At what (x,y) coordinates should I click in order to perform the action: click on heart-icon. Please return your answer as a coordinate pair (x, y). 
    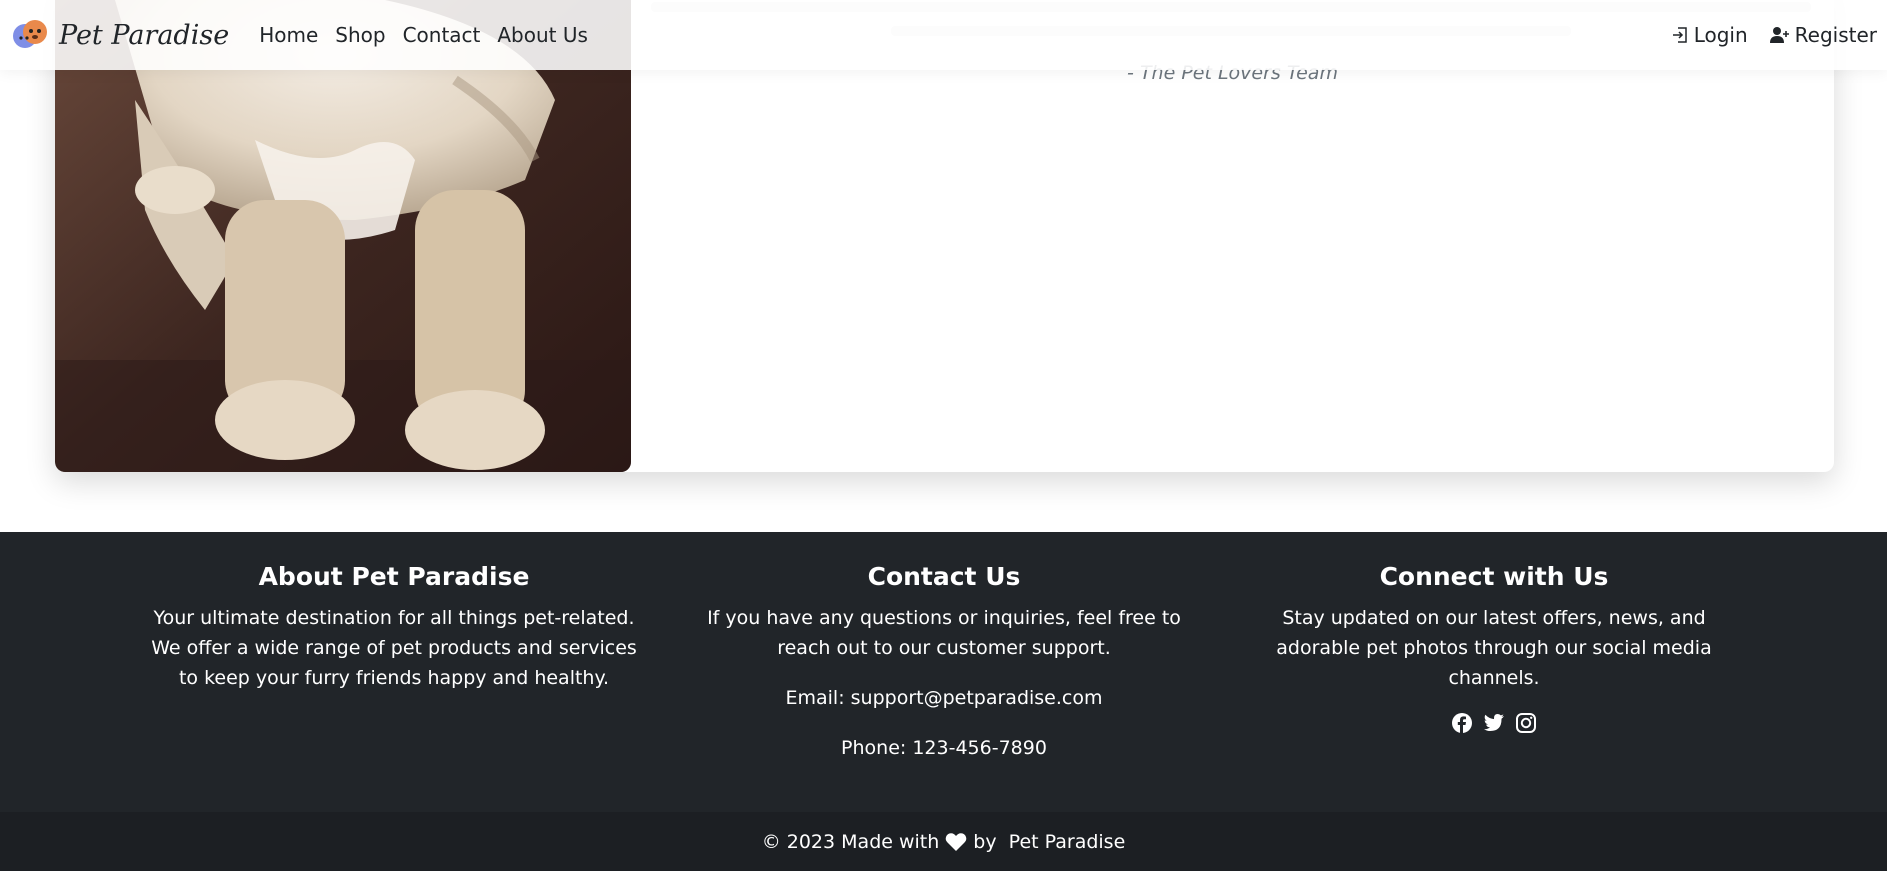
    Looking at the image, I should click on (956, 842).